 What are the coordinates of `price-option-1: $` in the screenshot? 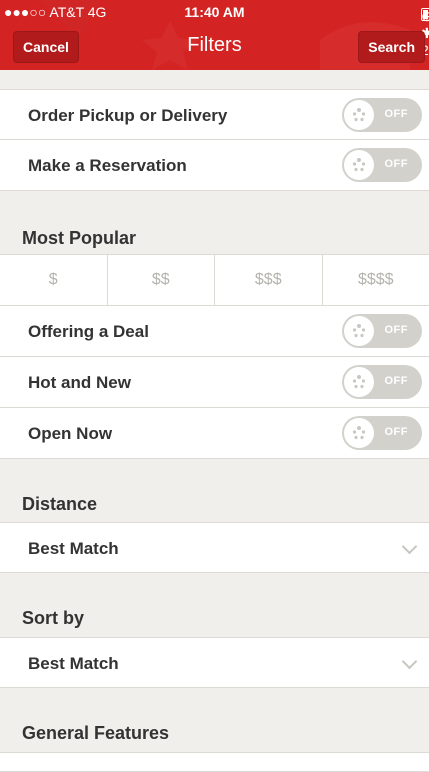 It's located at (54, 280).